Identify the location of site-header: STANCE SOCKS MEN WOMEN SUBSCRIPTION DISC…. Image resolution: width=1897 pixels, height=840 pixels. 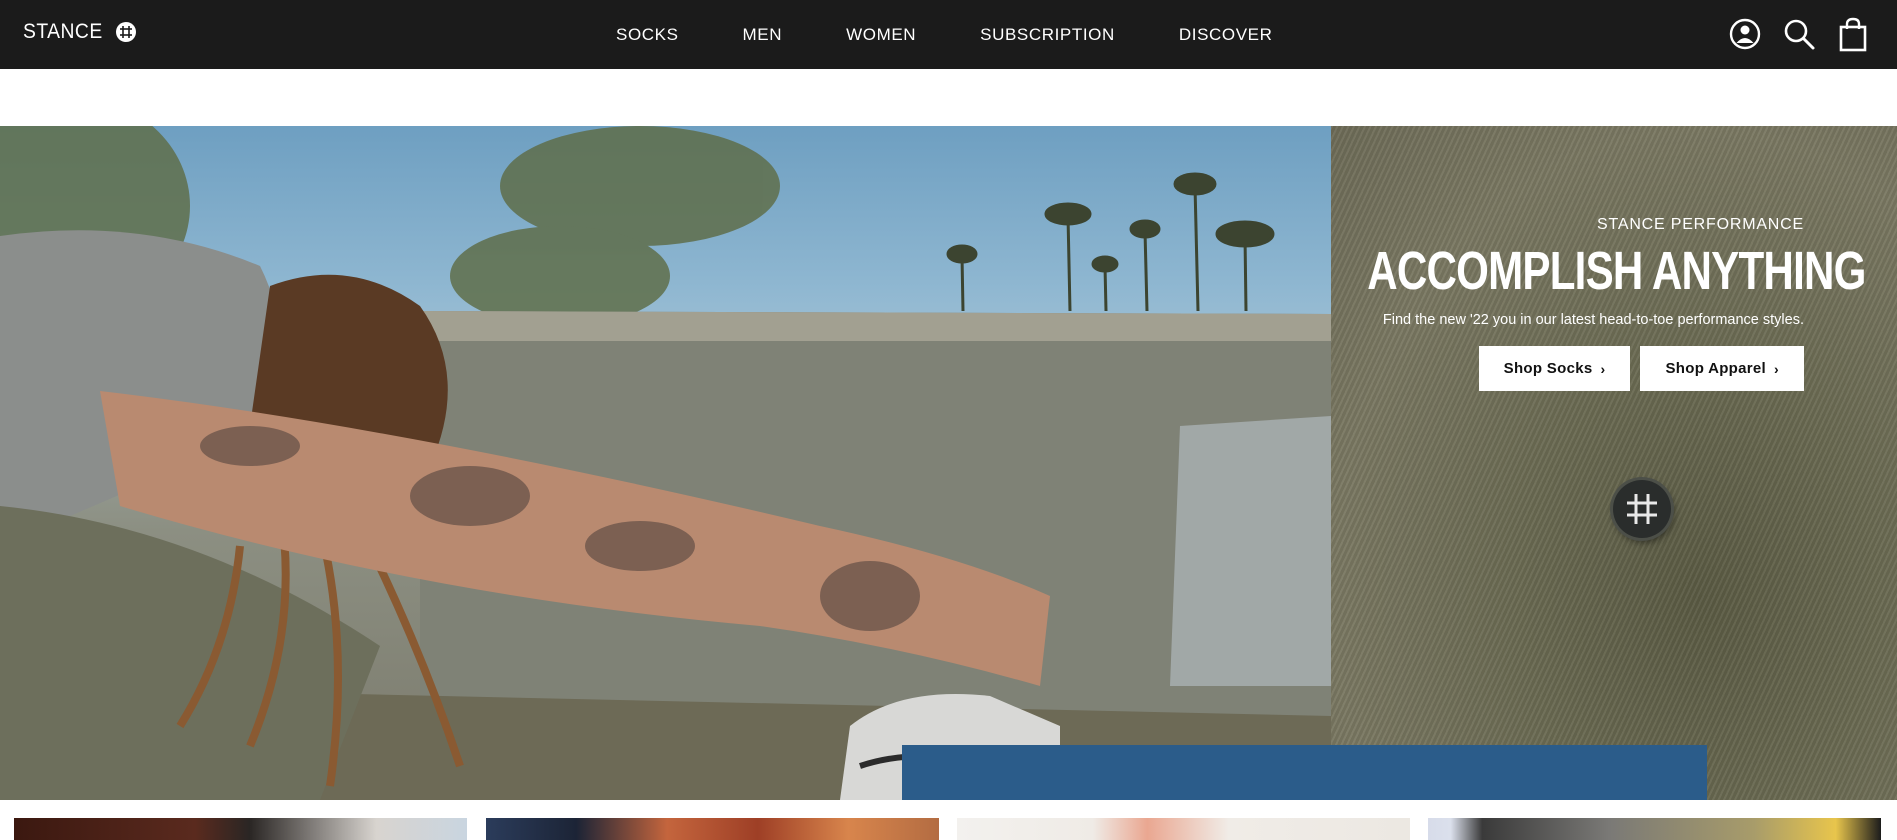
(948, 34).